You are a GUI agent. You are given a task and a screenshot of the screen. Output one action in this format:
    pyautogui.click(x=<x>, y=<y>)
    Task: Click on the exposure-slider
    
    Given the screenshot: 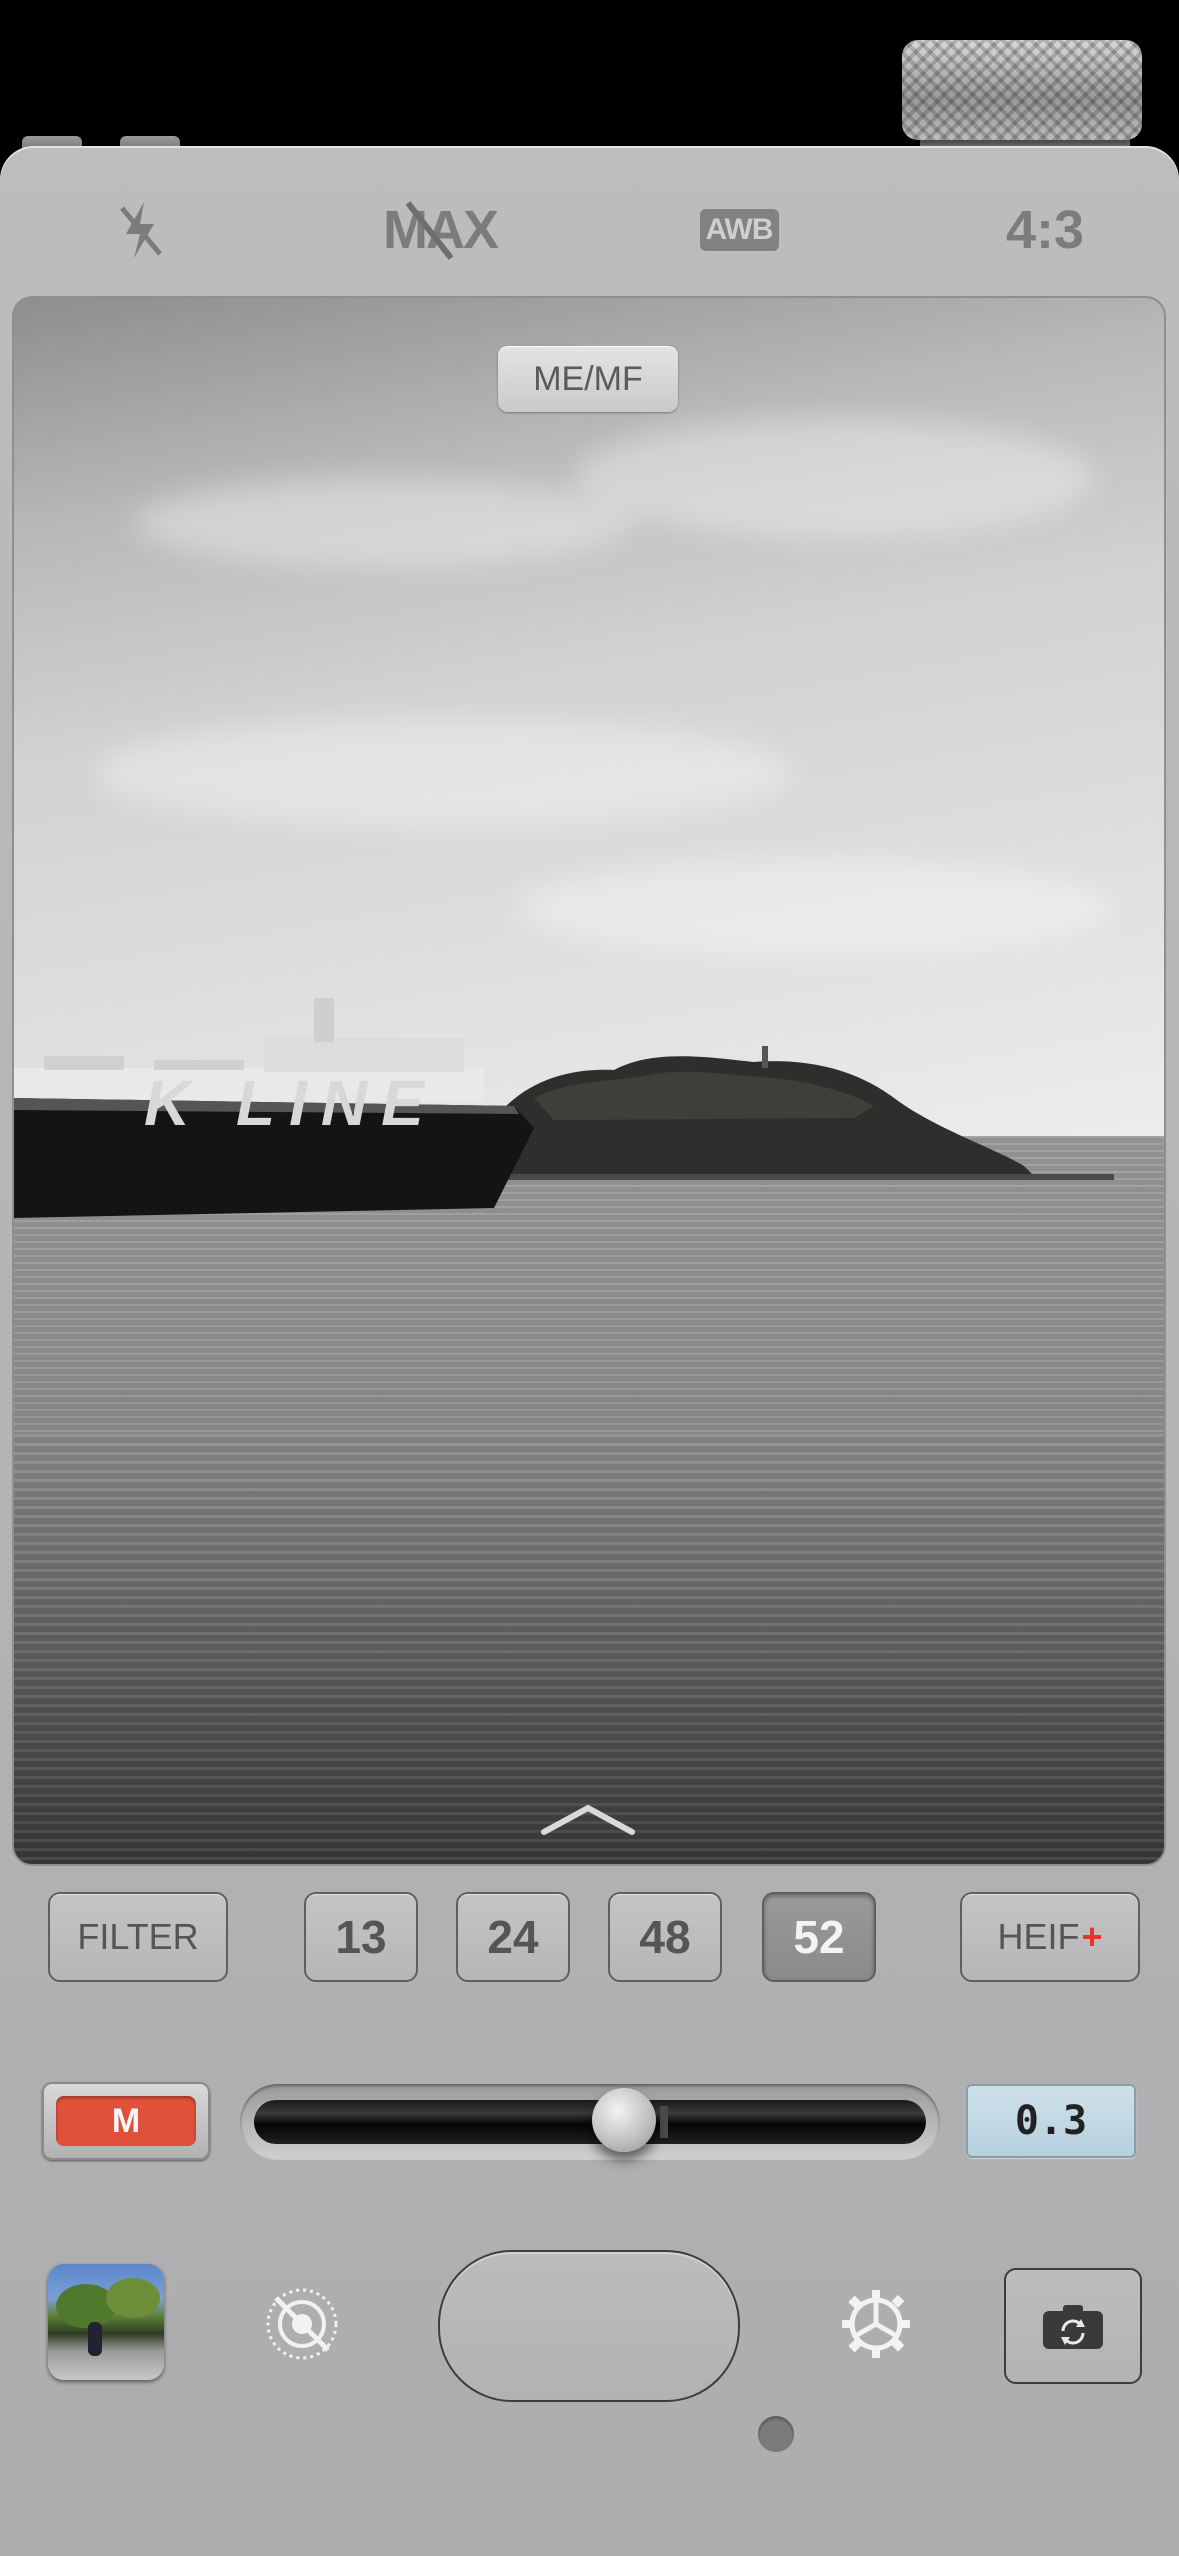 What is the action you would take?
    pyautogui.click(x=590, y=2122)
    